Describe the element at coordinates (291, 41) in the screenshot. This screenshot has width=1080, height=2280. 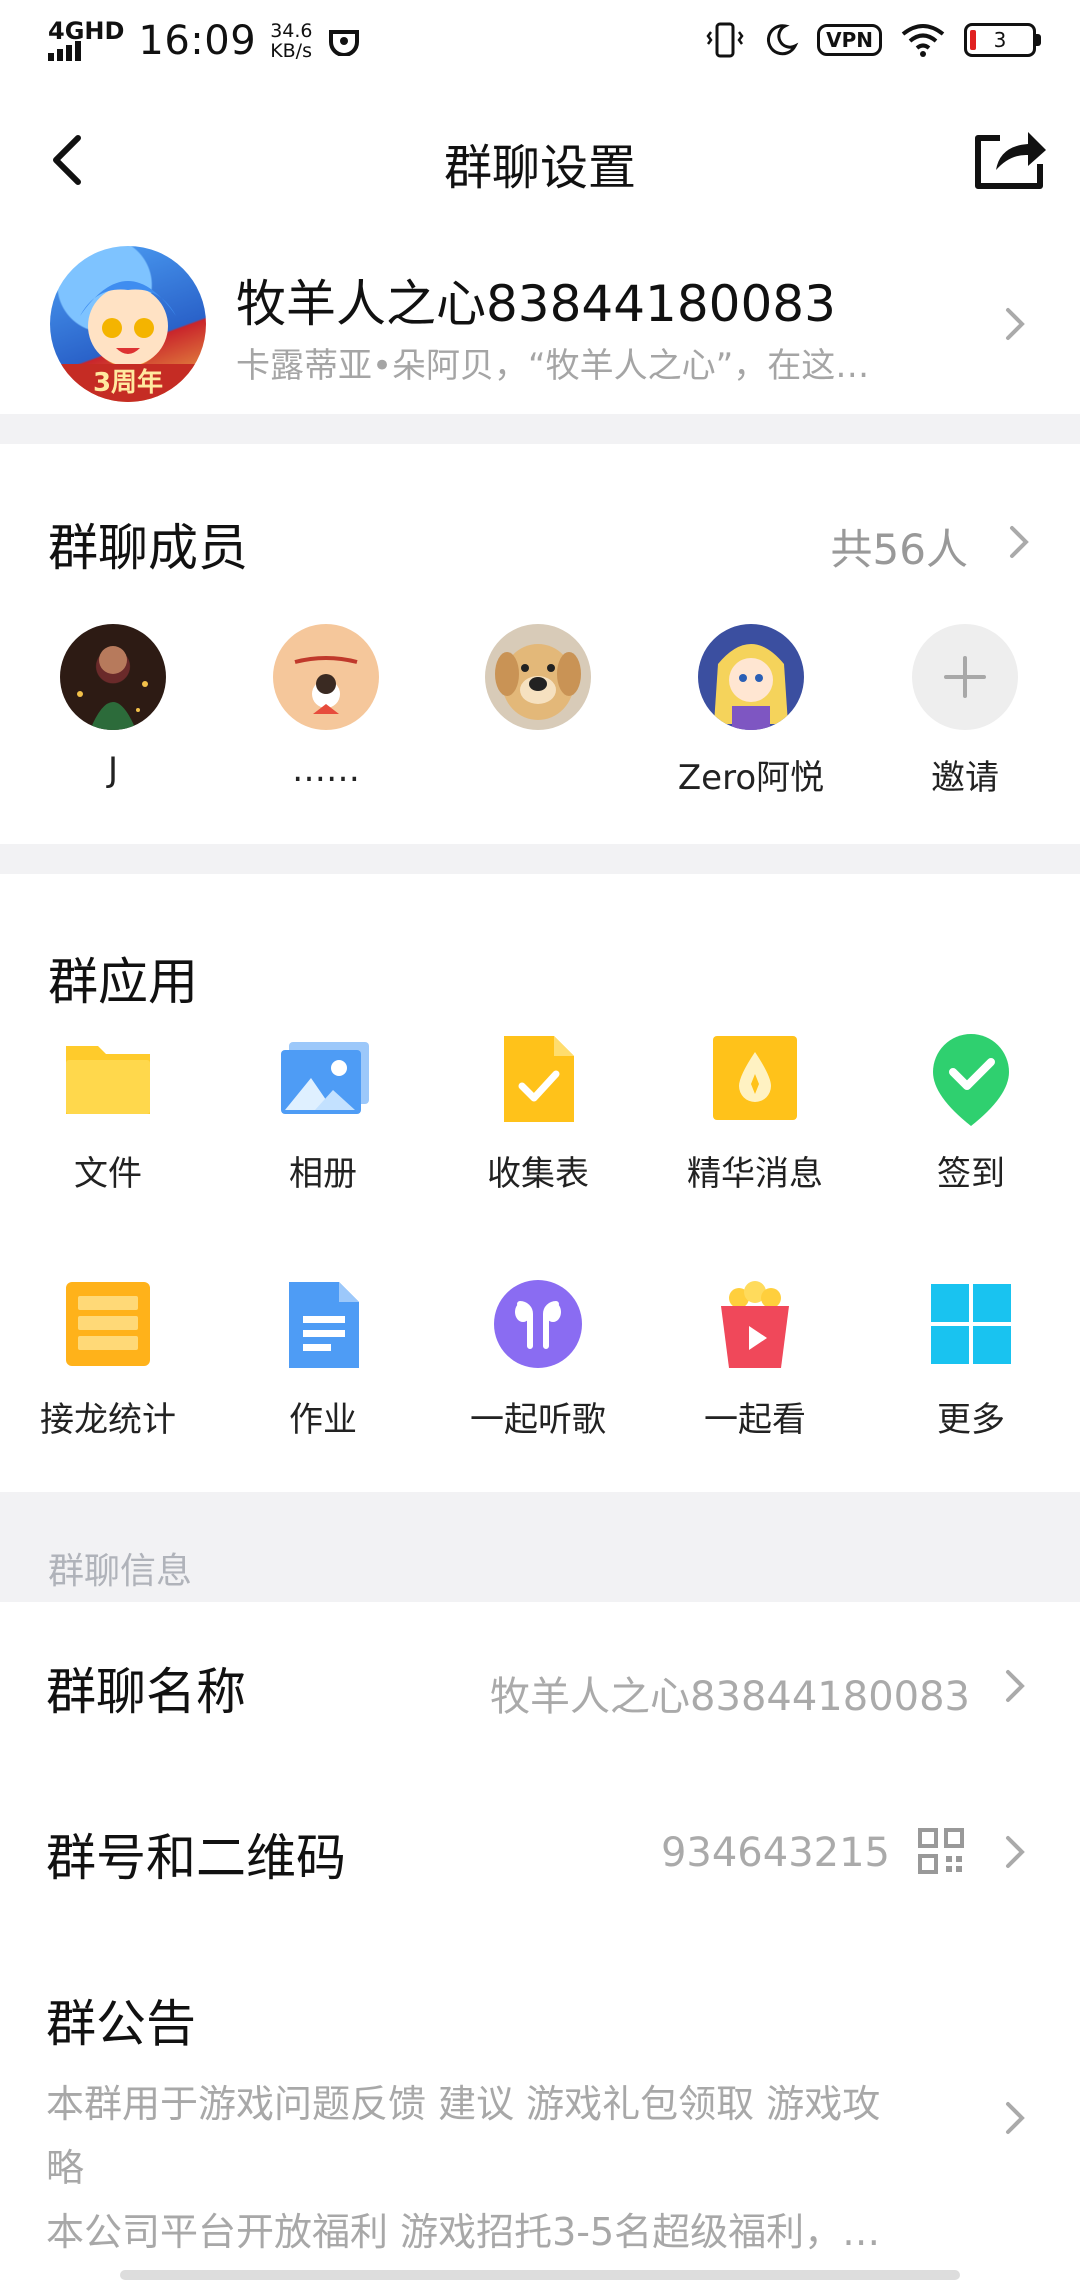
I see `network-speed: 34.6 KB/s` at that location.